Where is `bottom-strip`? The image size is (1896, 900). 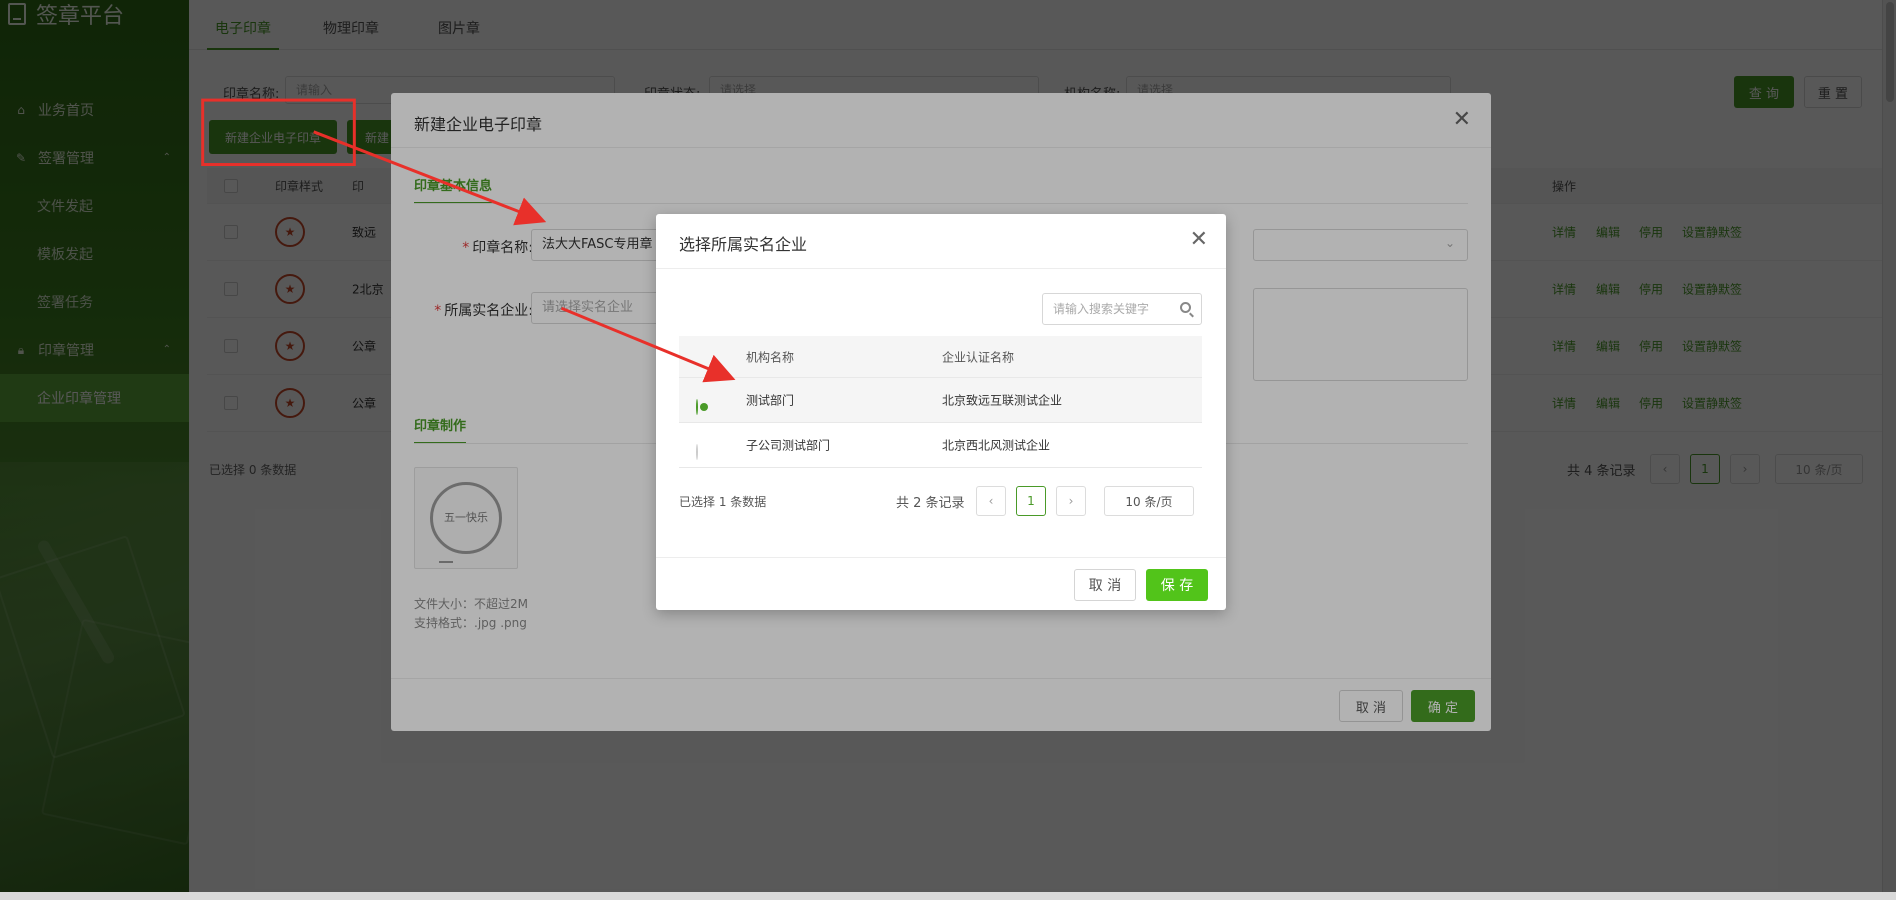 bottom-strip is located at coordinates (948, 896).